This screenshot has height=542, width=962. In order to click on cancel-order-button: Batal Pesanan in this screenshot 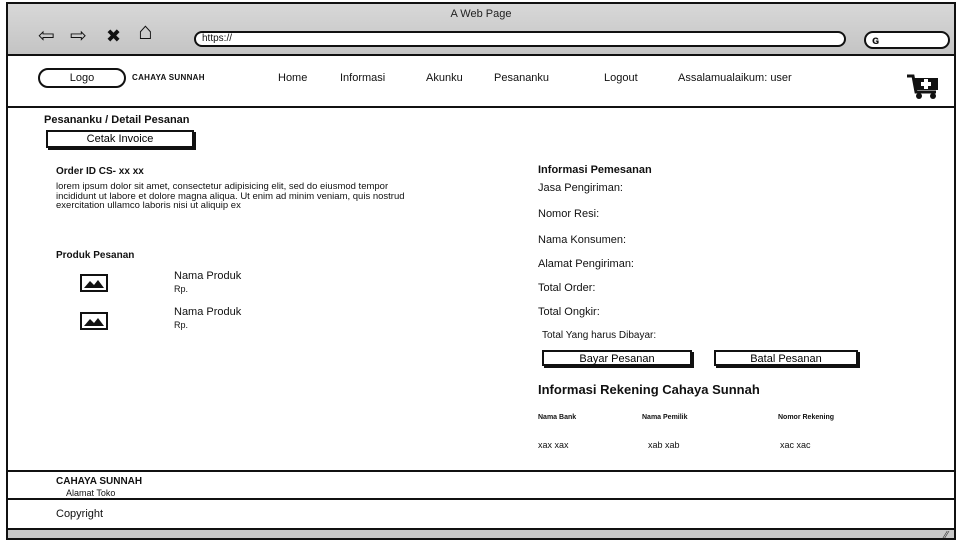, I will do `click(786, 358)`.